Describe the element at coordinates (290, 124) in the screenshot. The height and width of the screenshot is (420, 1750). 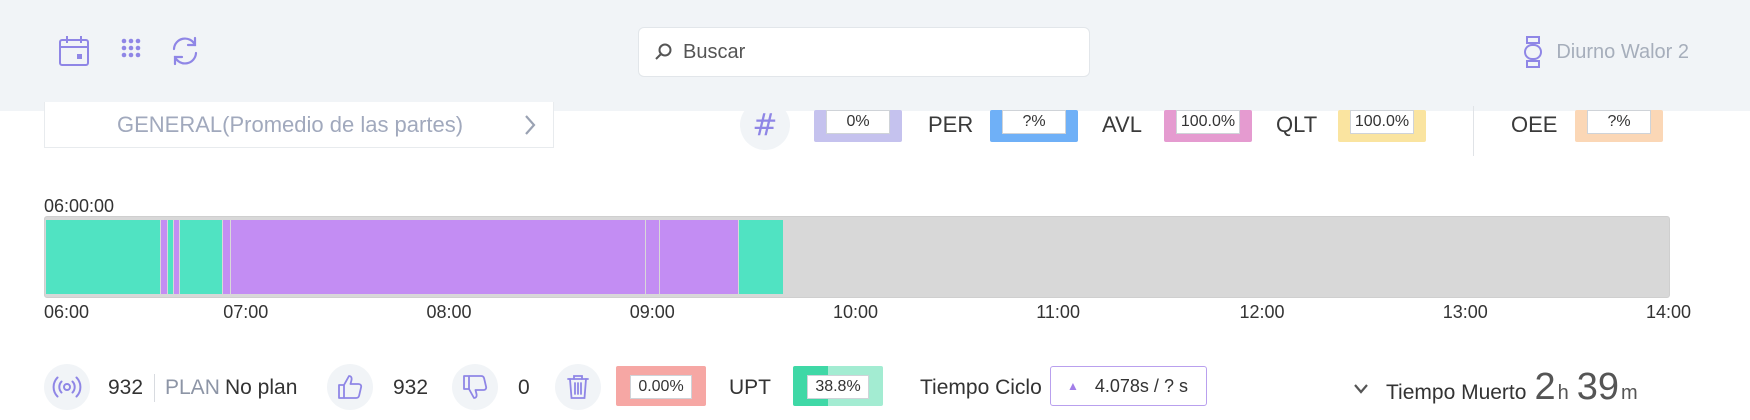
I see `part-selector-label: GENERAL(Promedio de las partes)` at that location.